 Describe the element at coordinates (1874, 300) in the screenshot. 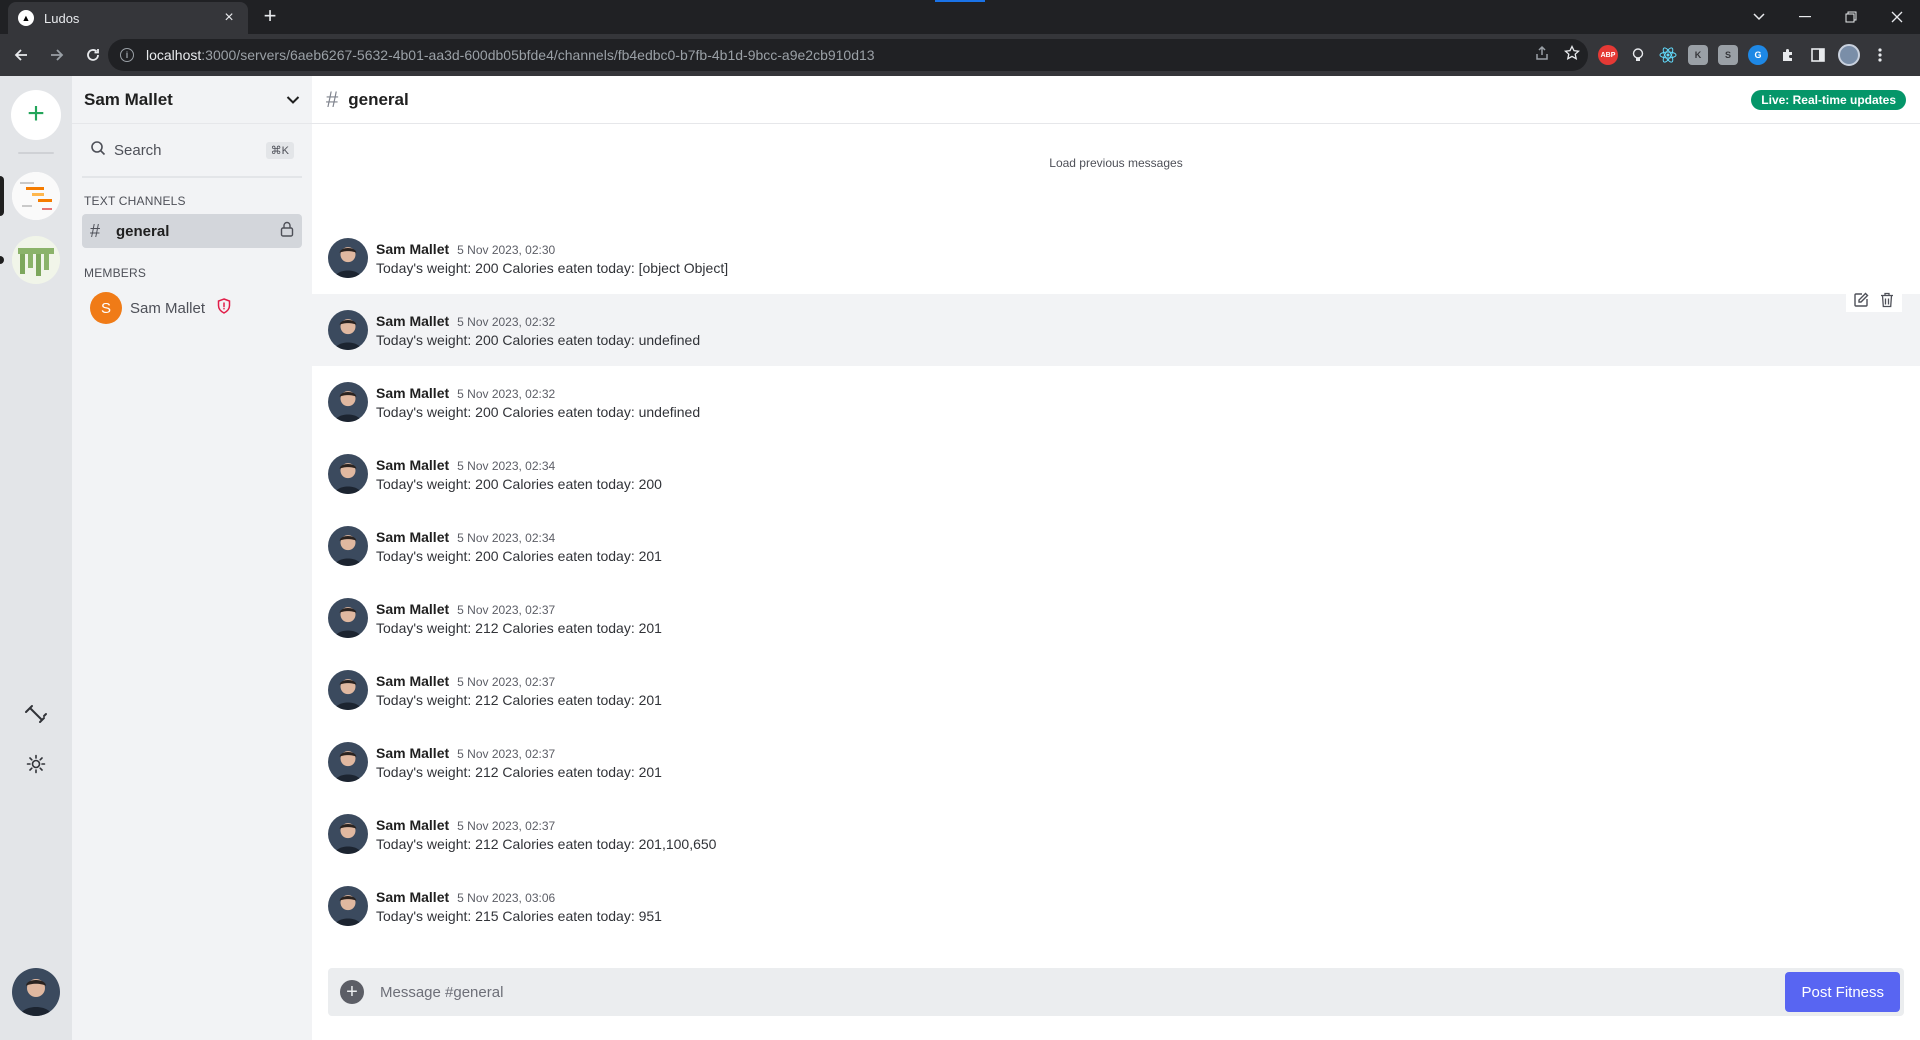

I see `message-actions` at that location.